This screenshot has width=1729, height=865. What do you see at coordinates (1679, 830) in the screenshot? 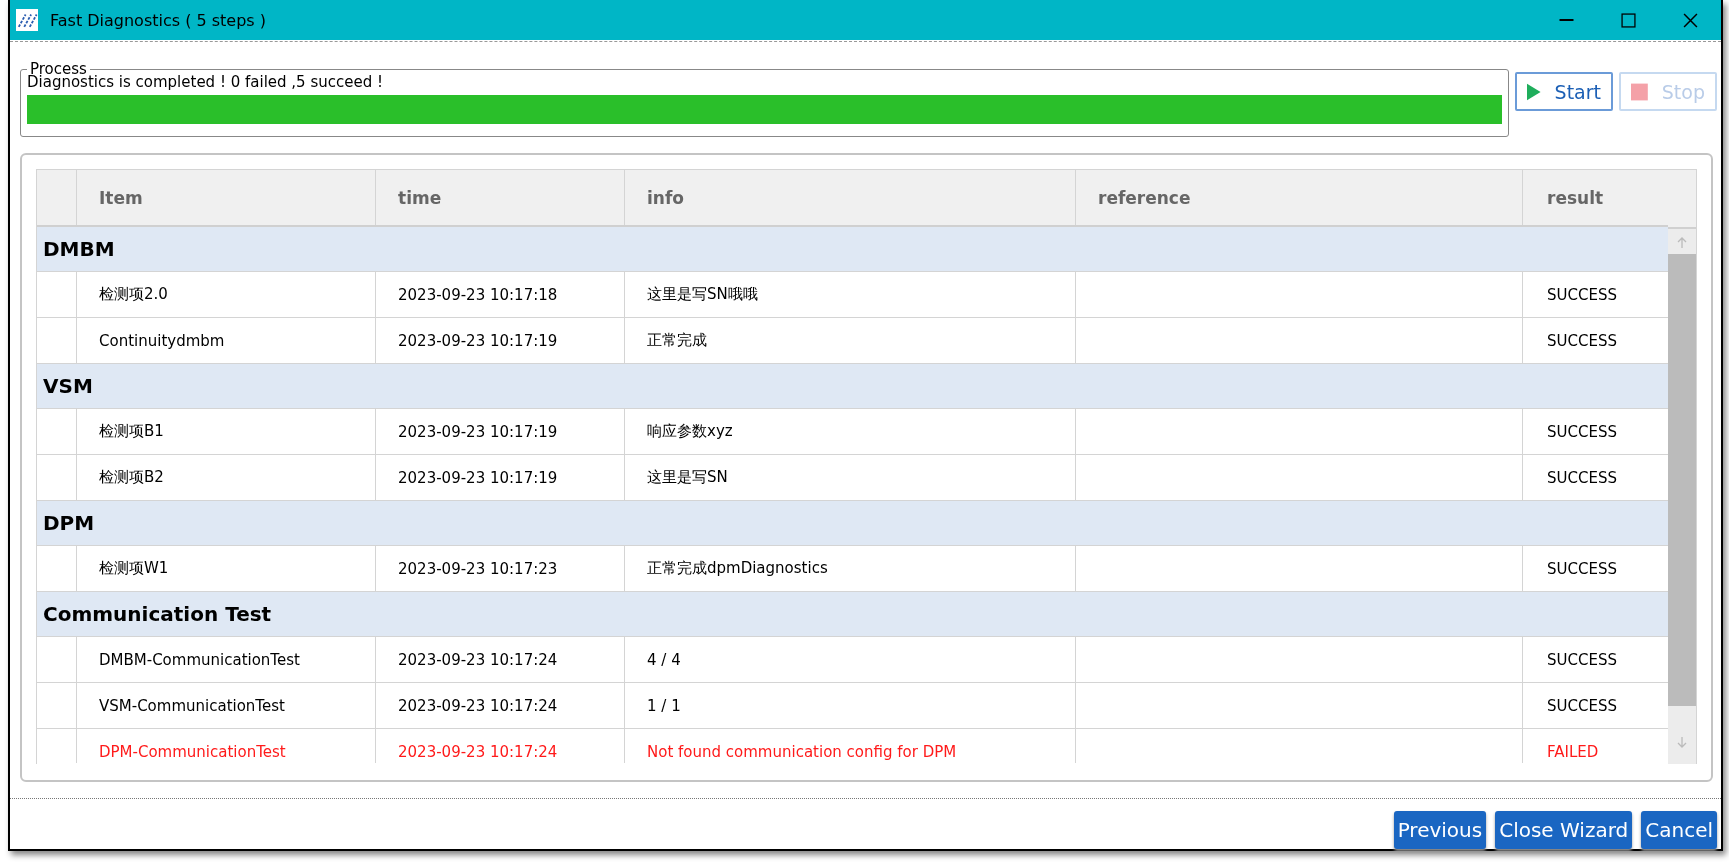
I see `wizard-button: Cancel` at bounding box center [1679, 830].